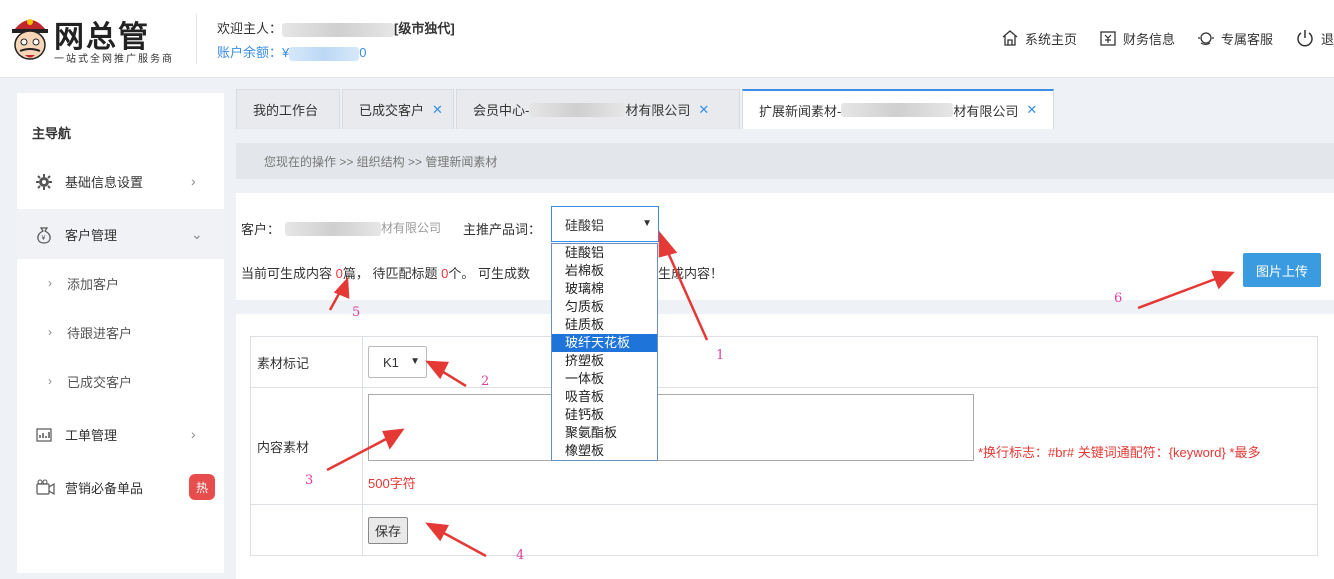 The image size is (1334, 579). Describe the element at coordinates (604, 433) in the screenshot. I see `product-option: 聚氨酯板` at that location.